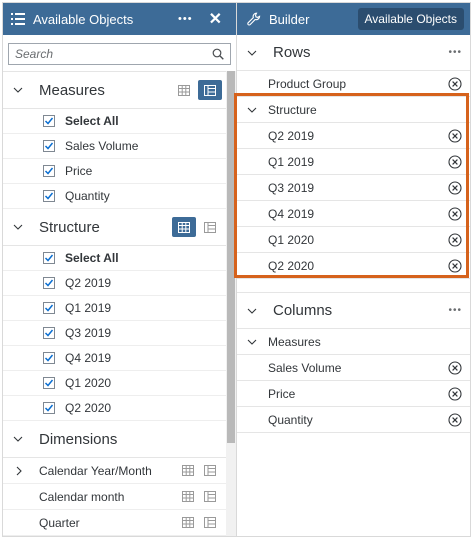  I want to click on structure-item: Q4 2019, so click(114, 358).